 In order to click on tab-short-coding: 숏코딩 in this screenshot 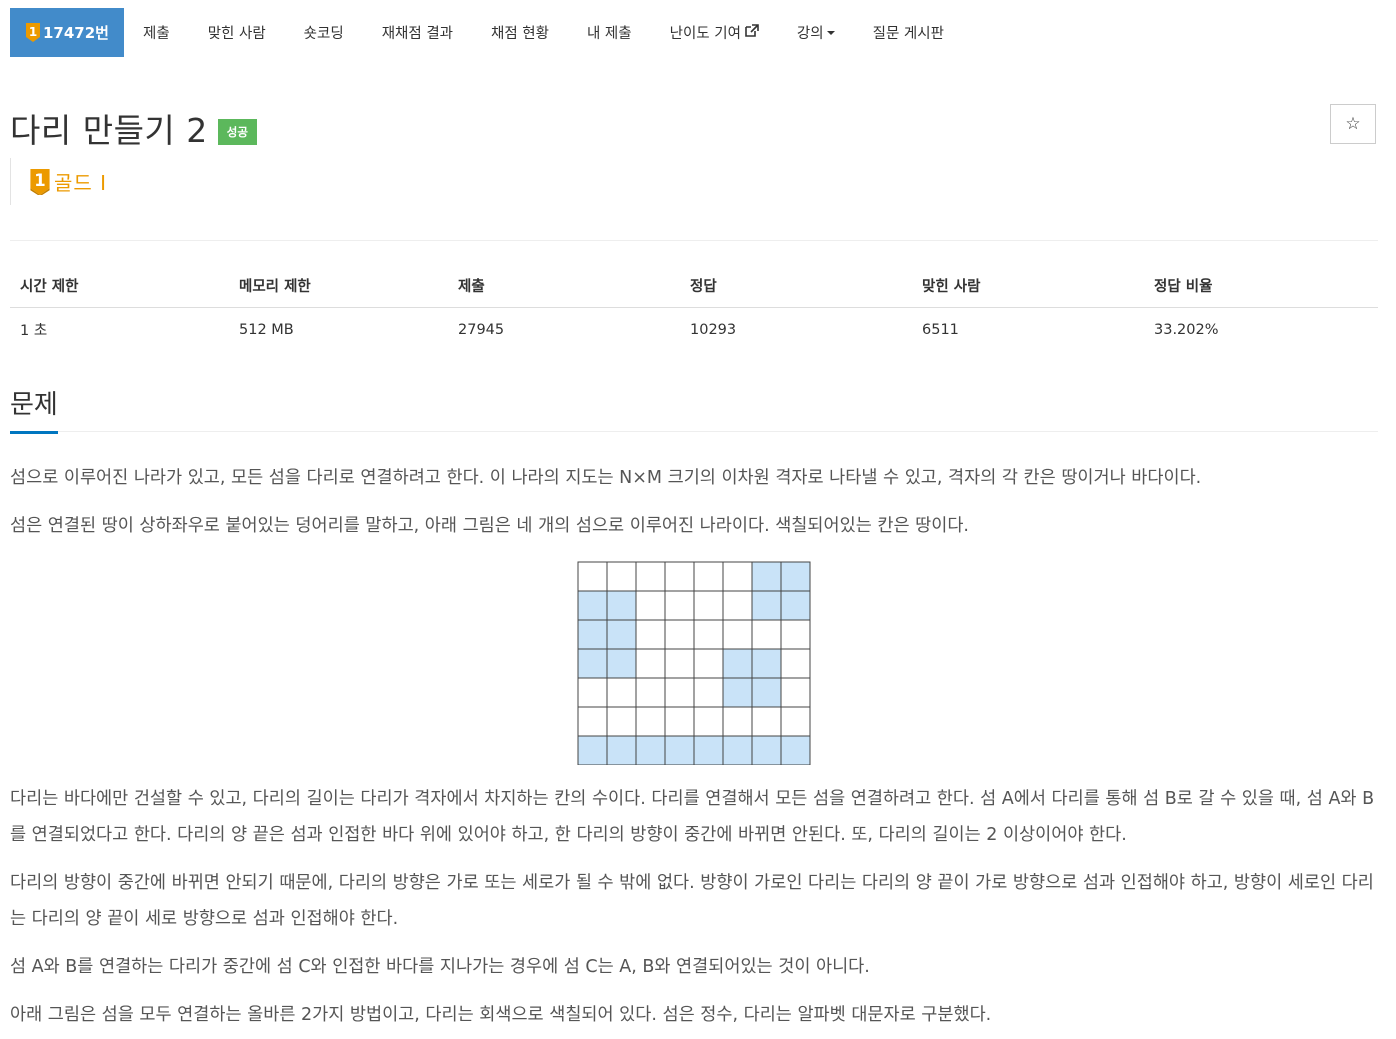, I will do `click(324, 32)`.